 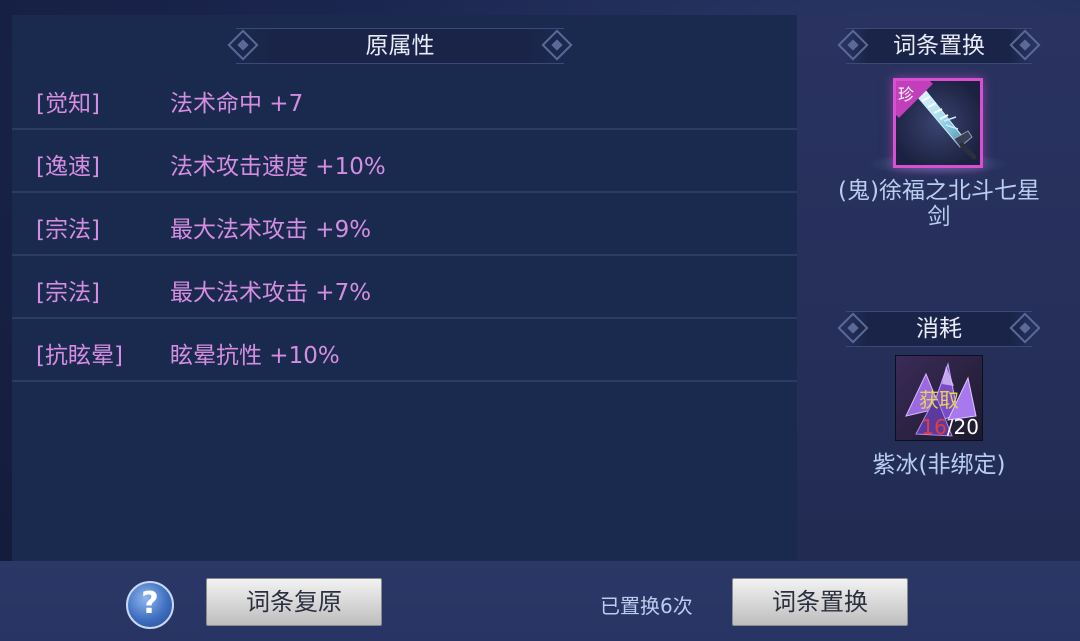 I want to click on rarity-label: 珍, so click(x=906, y=94).